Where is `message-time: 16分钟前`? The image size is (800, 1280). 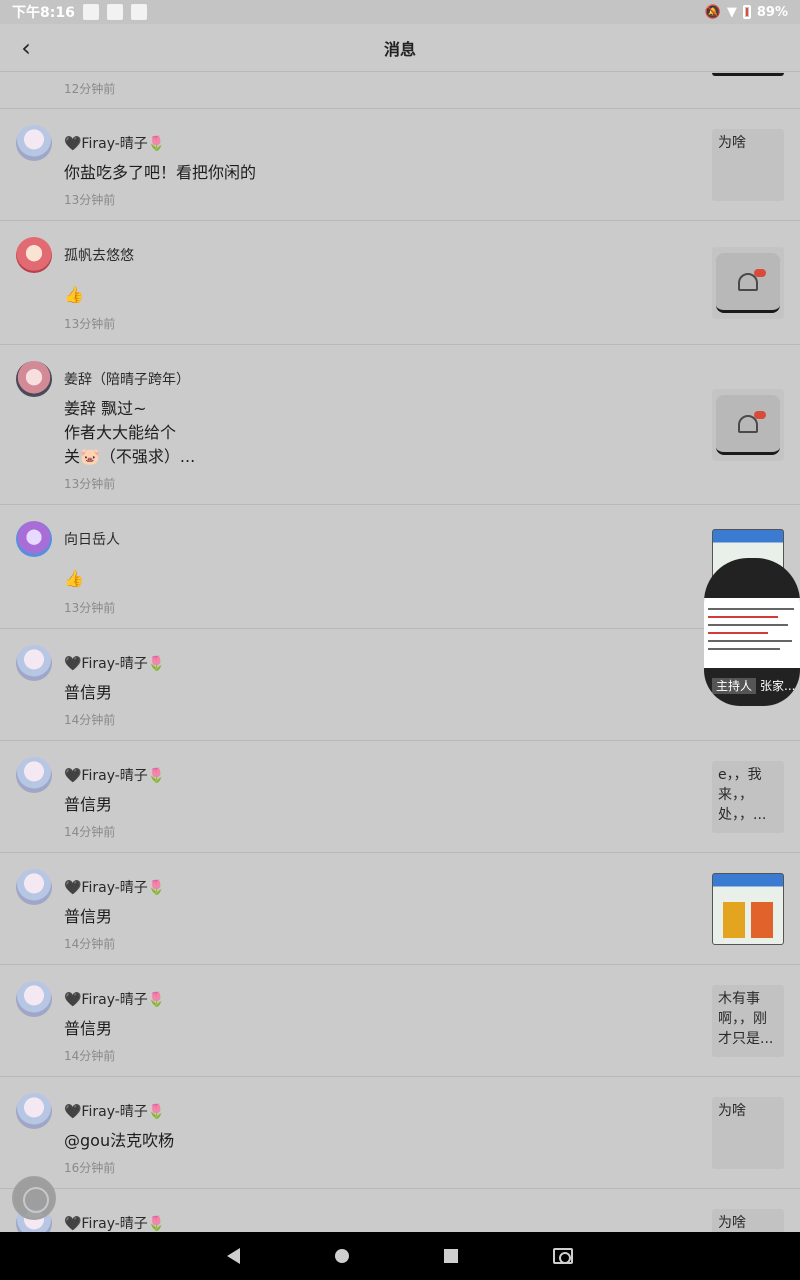
message-time: 16分钟前 is located at coordinates (90, 1168).